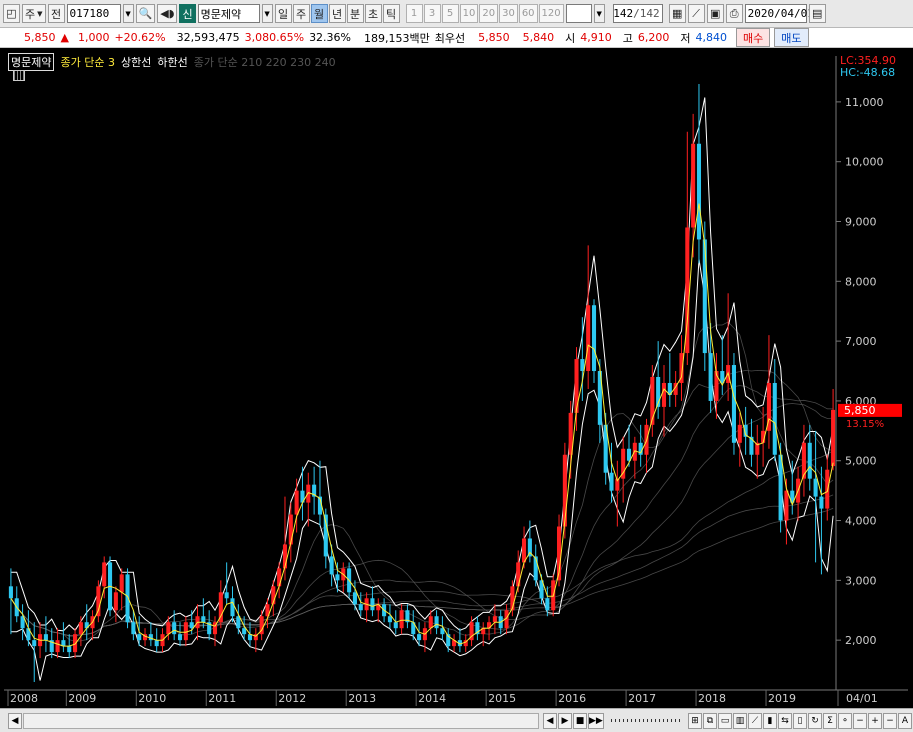 This screenshot has height=732, width=913. What do you see at coordinates (712, 698) in the screenshot?
I see `x-tick-label: 2018` at bounding box center [712, 698].